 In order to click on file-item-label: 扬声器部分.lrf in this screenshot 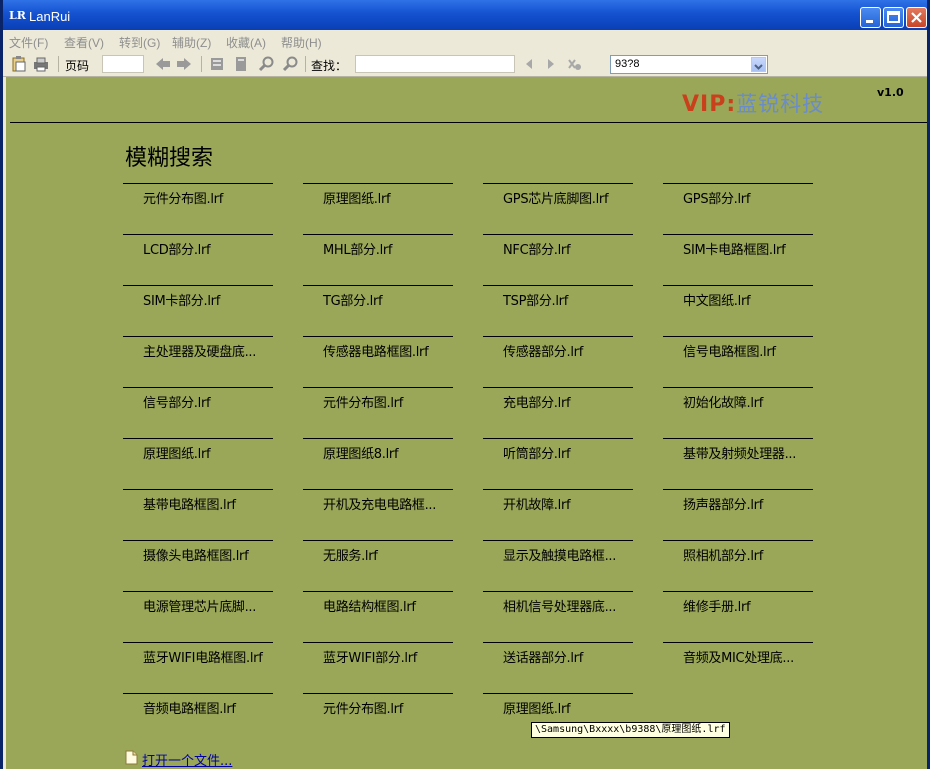, I will do `click(723, 503)`.